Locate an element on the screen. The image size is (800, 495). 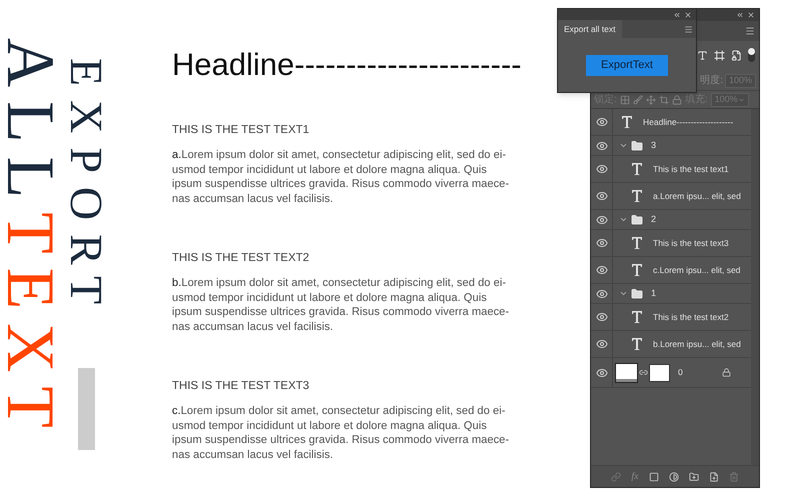
layer-group-row: 1 is located at coordinates (671, 294).